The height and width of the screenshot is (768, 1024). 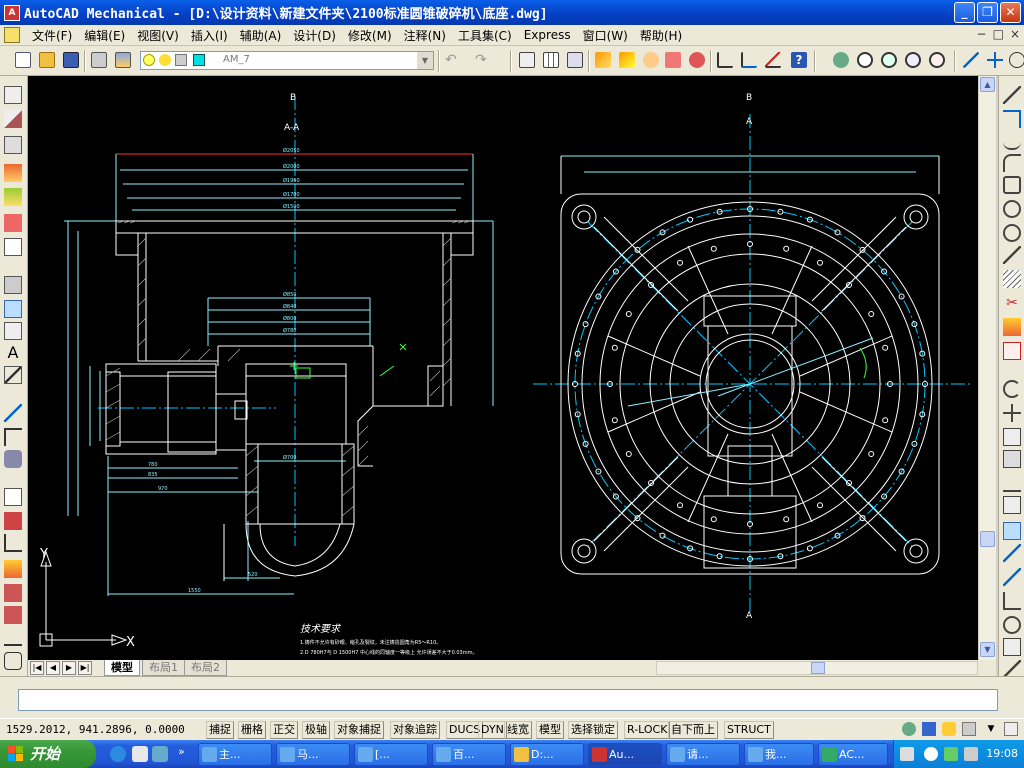 I want to click on media-quicklaunch-icon, so click(x=160, y=754).